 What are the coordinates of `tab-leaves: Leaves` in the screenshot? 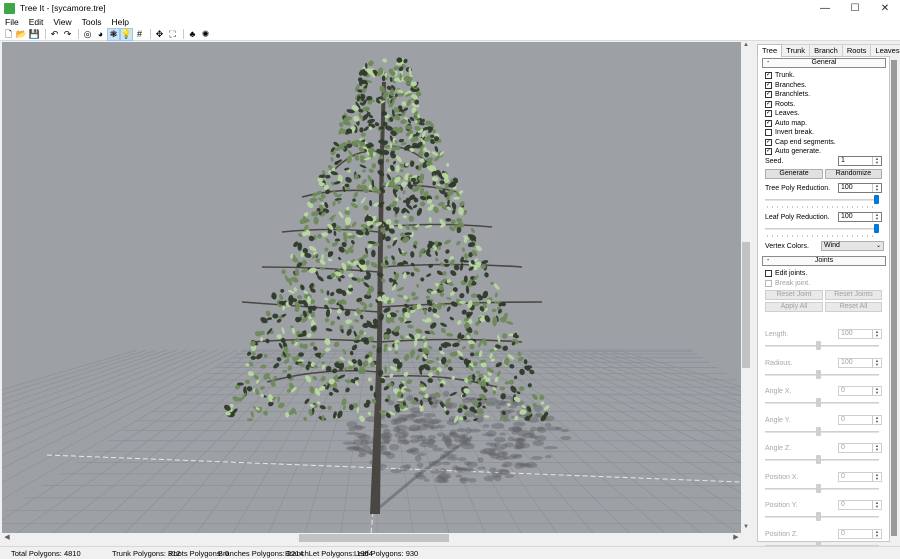 It's located at (885, 50).